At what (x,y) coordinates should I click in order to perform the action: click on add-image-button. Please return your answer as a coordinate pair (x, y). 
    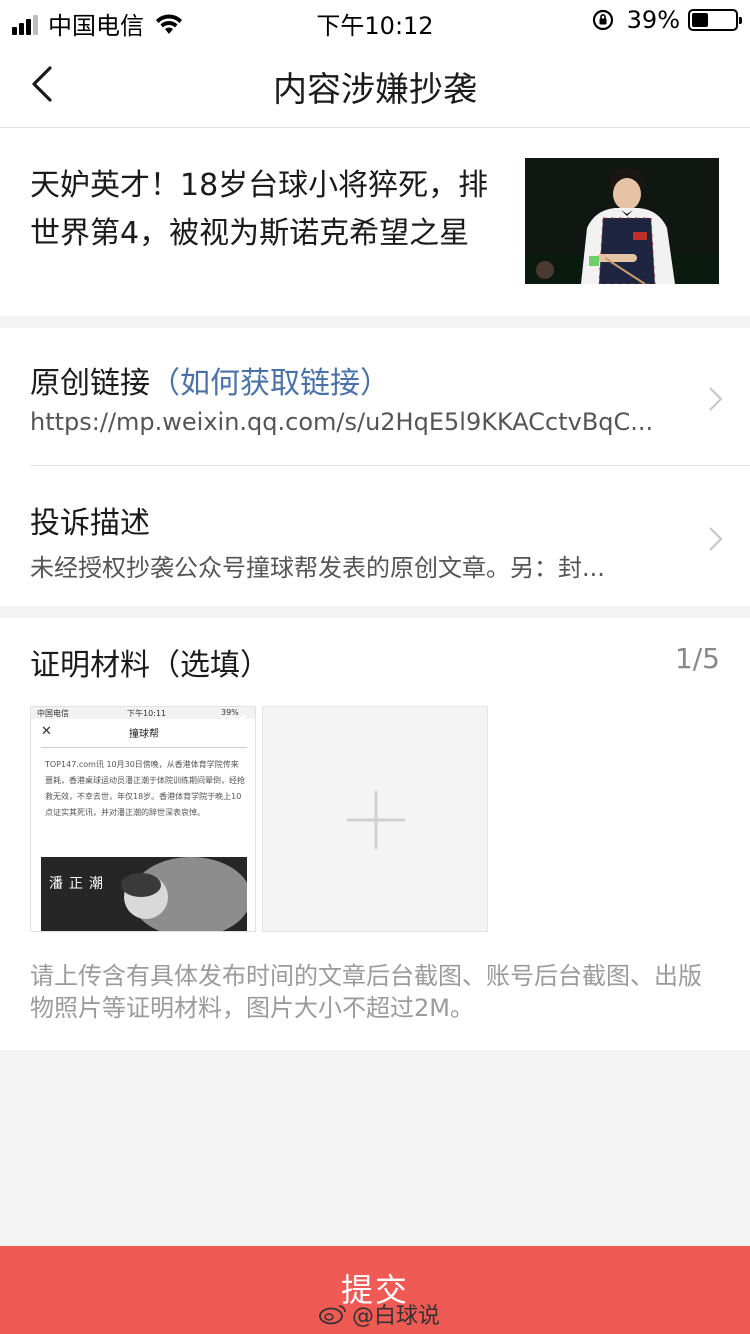
    Looking at the image, I should click on (375, 819).